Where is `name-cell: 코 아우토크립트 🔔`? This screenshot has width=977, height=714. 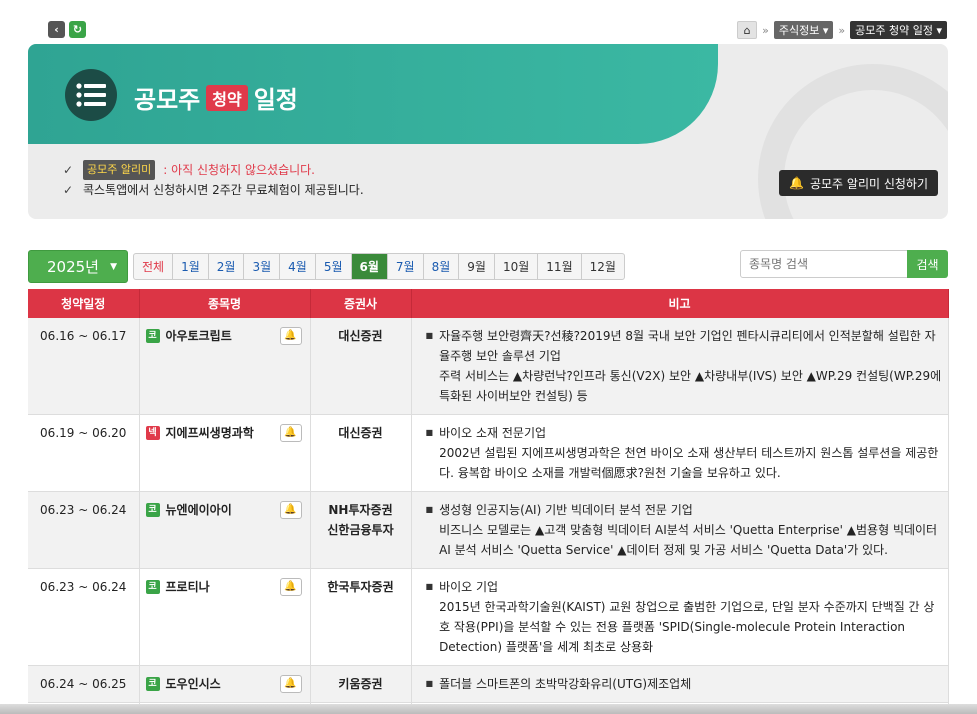
name-cell: 코 아우토크립트 🔔 is located at coordinates (225, 366).